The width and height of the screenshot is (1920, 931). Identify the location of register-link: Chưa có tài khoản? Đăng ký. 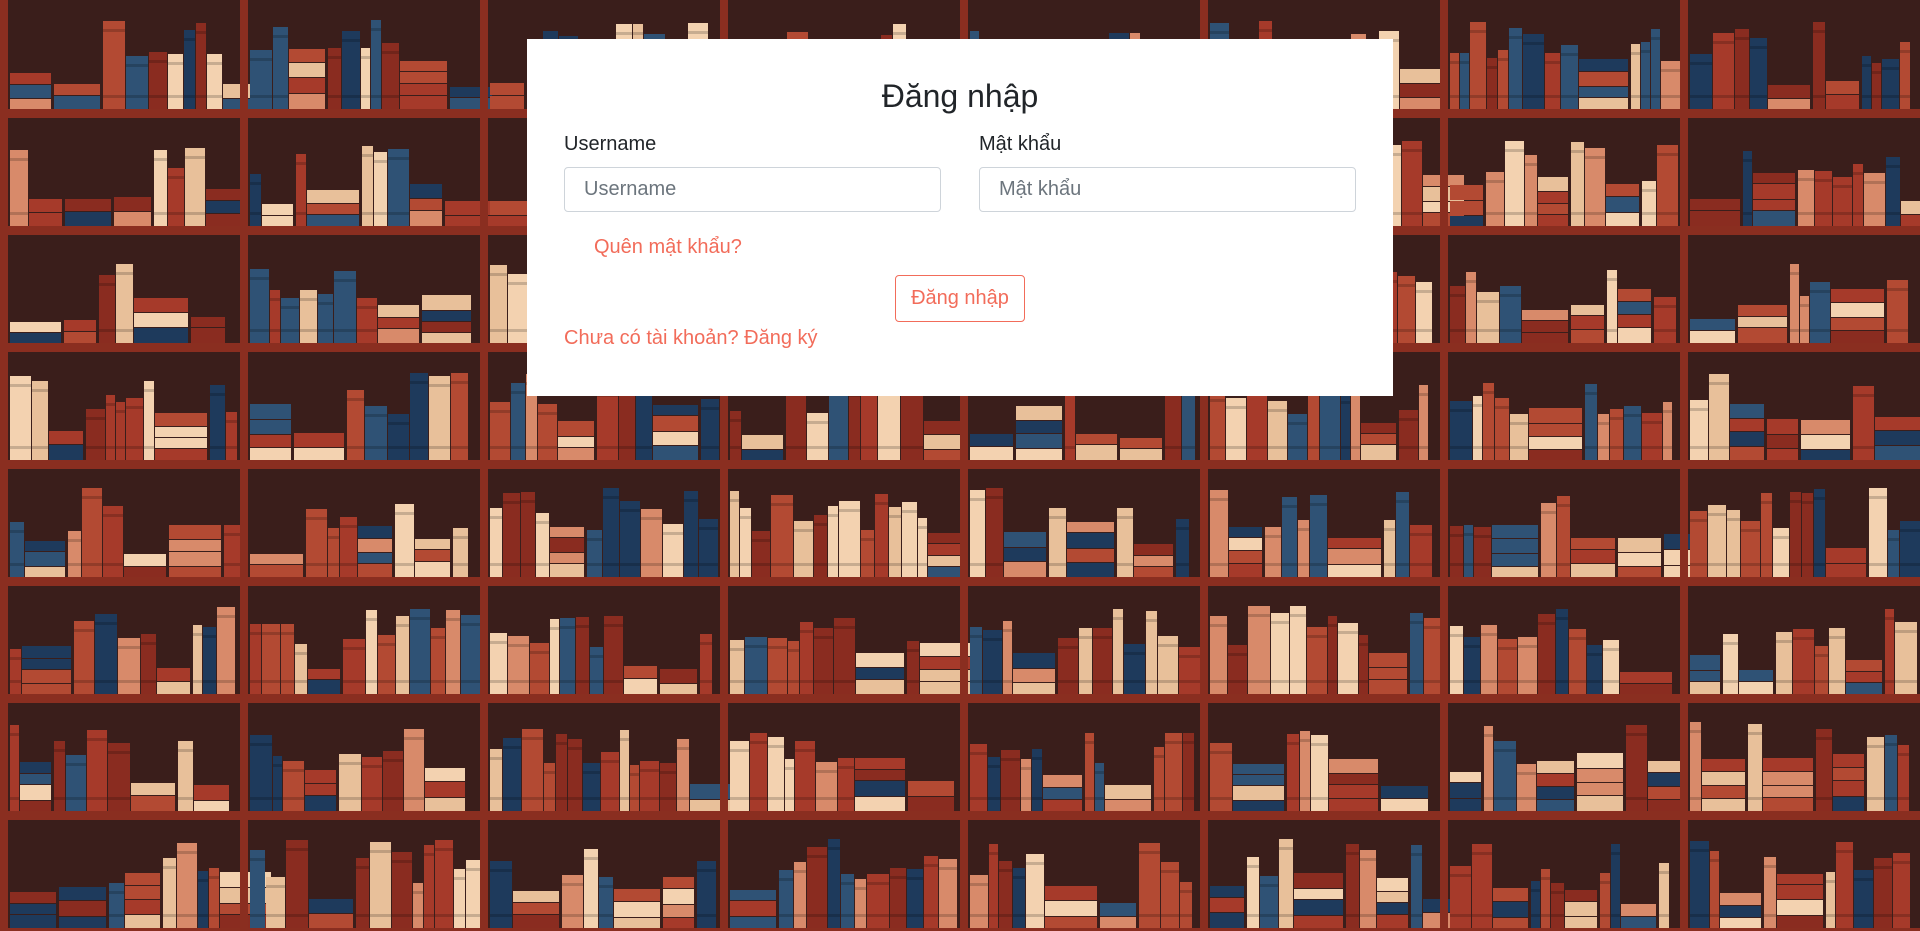
(691, 338).